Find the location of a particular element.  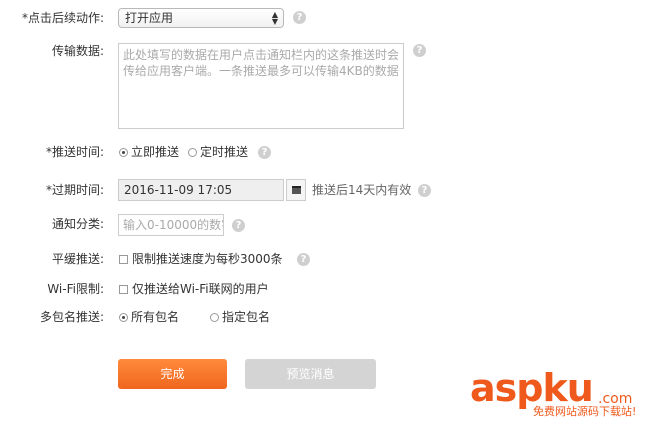

watermark-slogan: 免费网站源码下载站! is located at coordinates (585, 411).